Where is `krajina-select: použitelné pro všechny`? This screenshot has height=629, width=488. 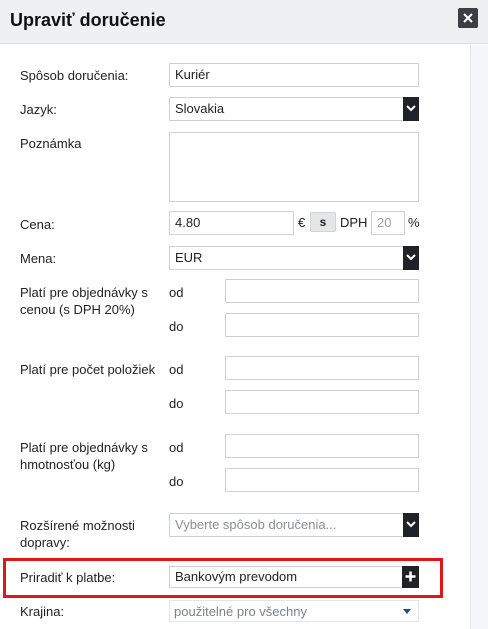
krajina-select: použitelné pro všechny is located at coordinates (294, 611).